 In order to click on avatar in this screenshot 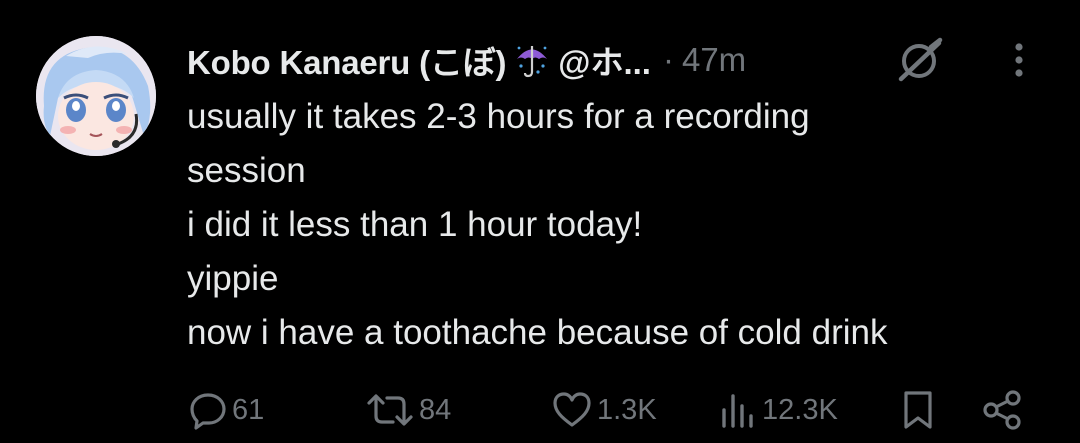, I will do `click(96, 96)`.